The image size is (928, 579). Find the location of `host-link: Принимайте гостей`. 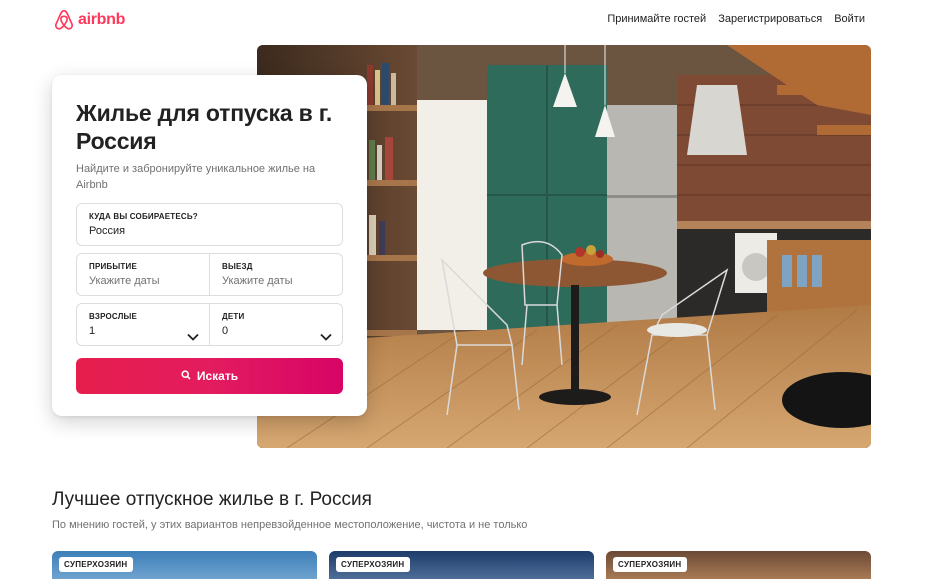

host-link: Принимайте гостей is located at coordinates (656, 19).